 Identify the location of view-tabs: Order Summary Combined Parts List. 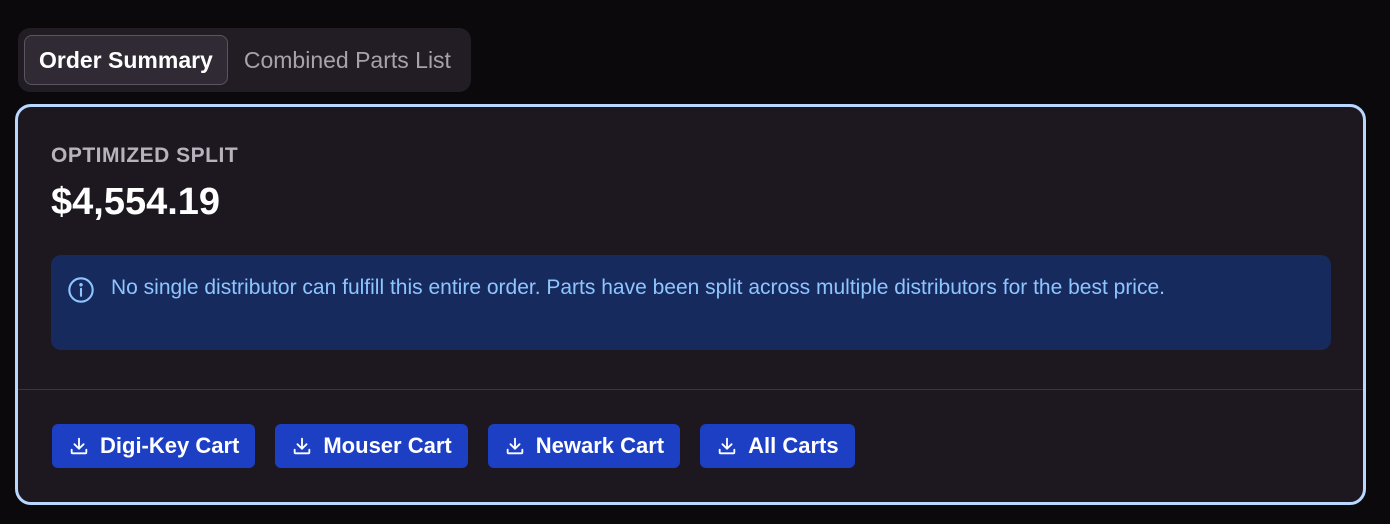
(244, 60).